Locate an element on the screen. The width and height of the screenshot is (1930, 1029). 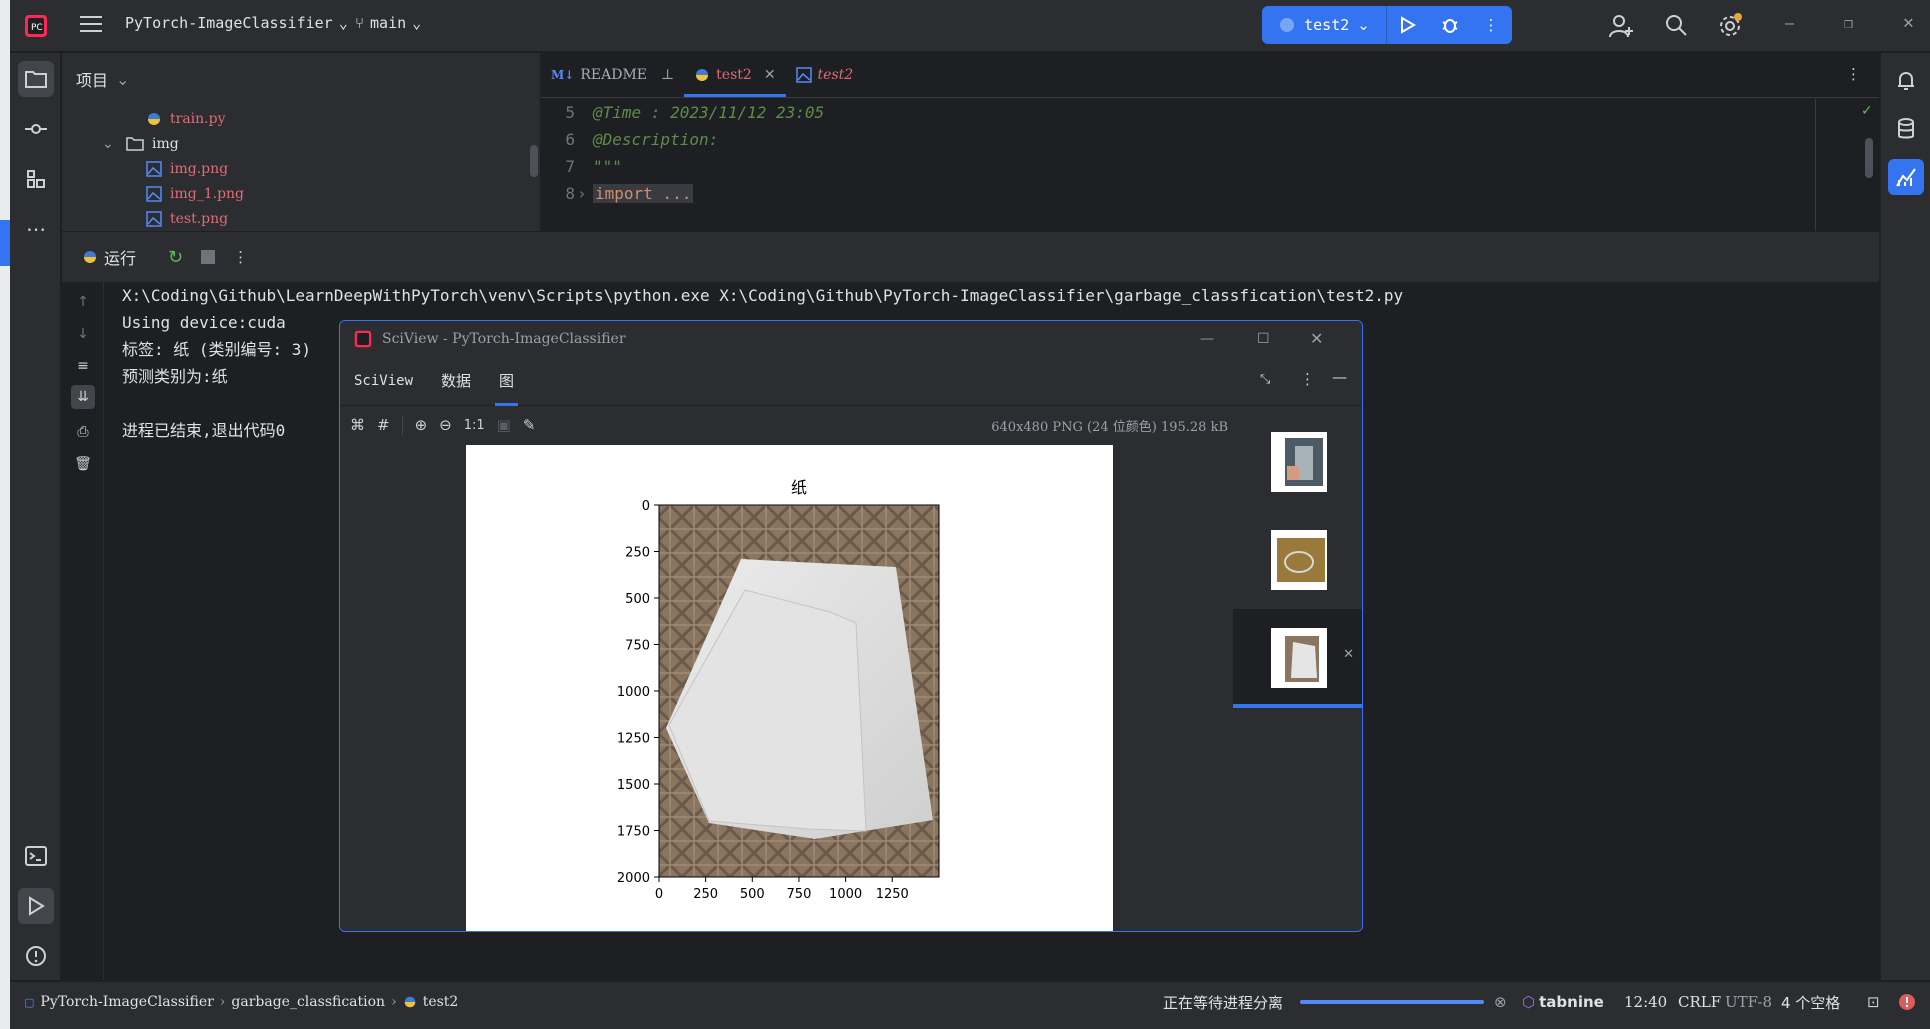
code-line: 6 @Description: is located at coordinates (629, 139).